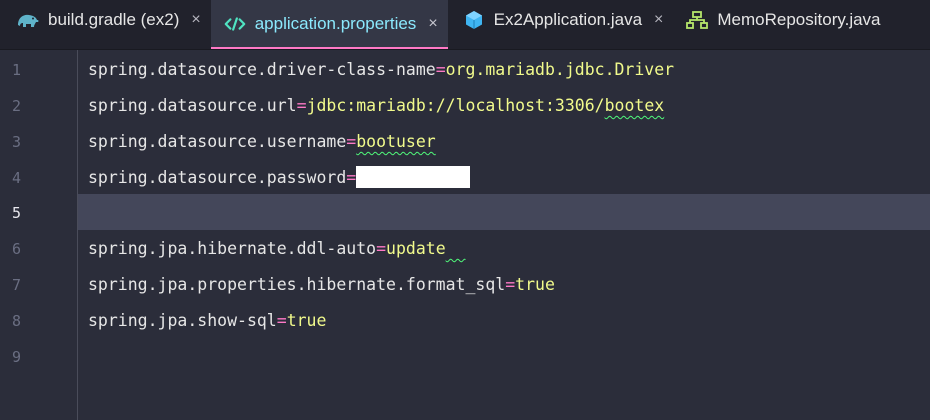 Image resolution: width=930 pixels, height=420 pixels. Describe the element at coordinates (114, 19) in the screenshot. I see `tab-label: build.gradle (ex2)` at that location.